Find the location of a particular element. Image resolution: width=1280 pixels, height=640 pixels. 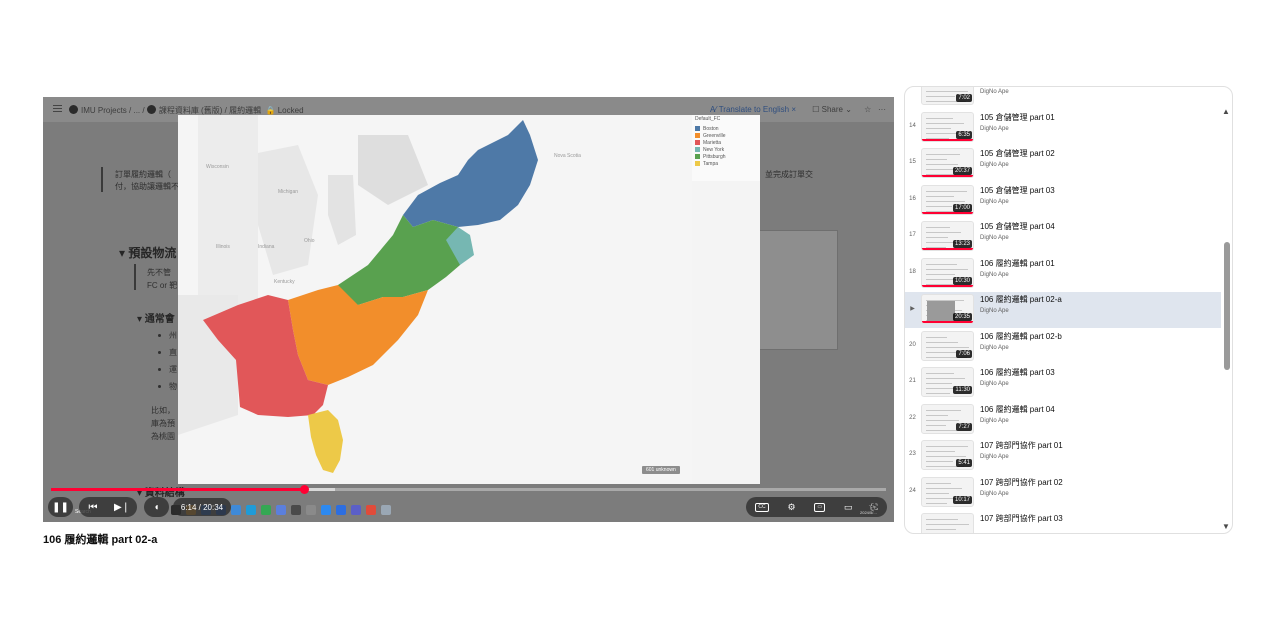

scroll-up-icon: ▲ is located at coordinates (1226, 111).